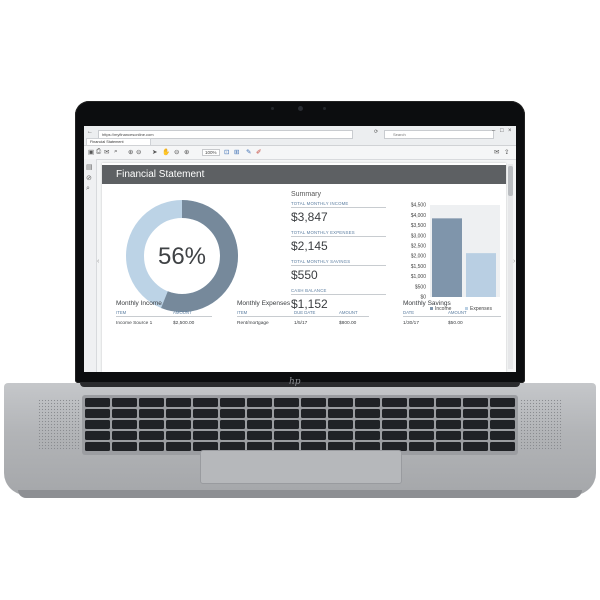 This screenshot has width=600, height=600. What do you see at coordinates (248, 152) in the screenshot?
I see `sign-icon: ✎` at bounding box center [248, 152].